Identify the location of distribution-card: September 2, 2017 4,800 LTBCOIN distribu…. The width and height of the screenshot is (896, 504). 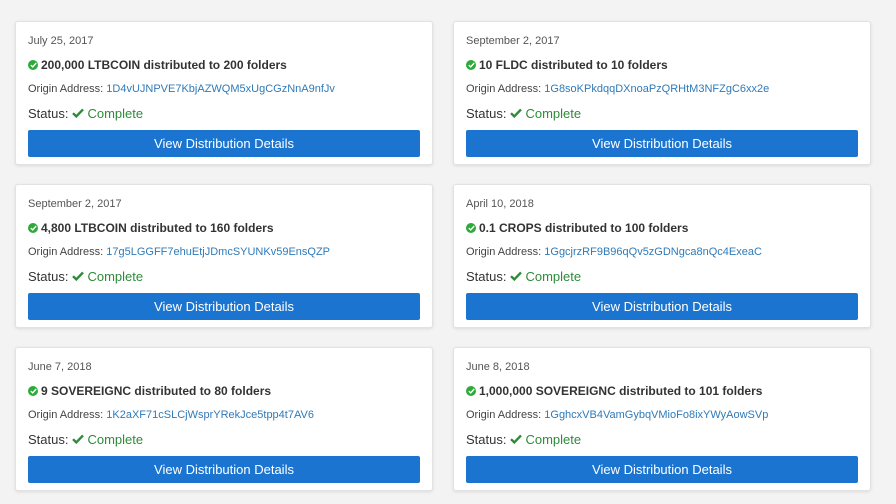
(224, 256).